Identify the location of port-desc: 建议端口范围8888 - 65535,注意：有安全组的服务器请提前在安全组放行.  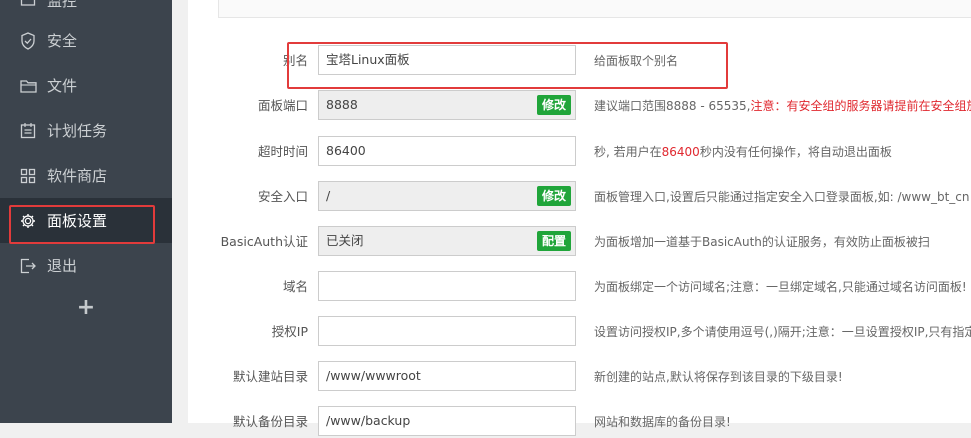
(782, 106).